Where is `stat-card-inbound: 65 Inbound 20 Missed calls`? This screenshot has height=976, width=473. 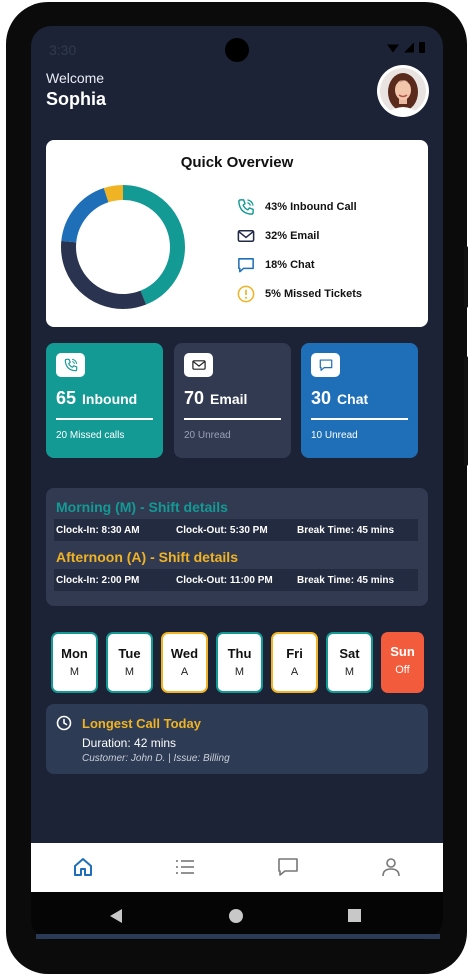 stat-card-inbound: 65 Inbound 20 Missed calls is located at coordinates (104, 400).